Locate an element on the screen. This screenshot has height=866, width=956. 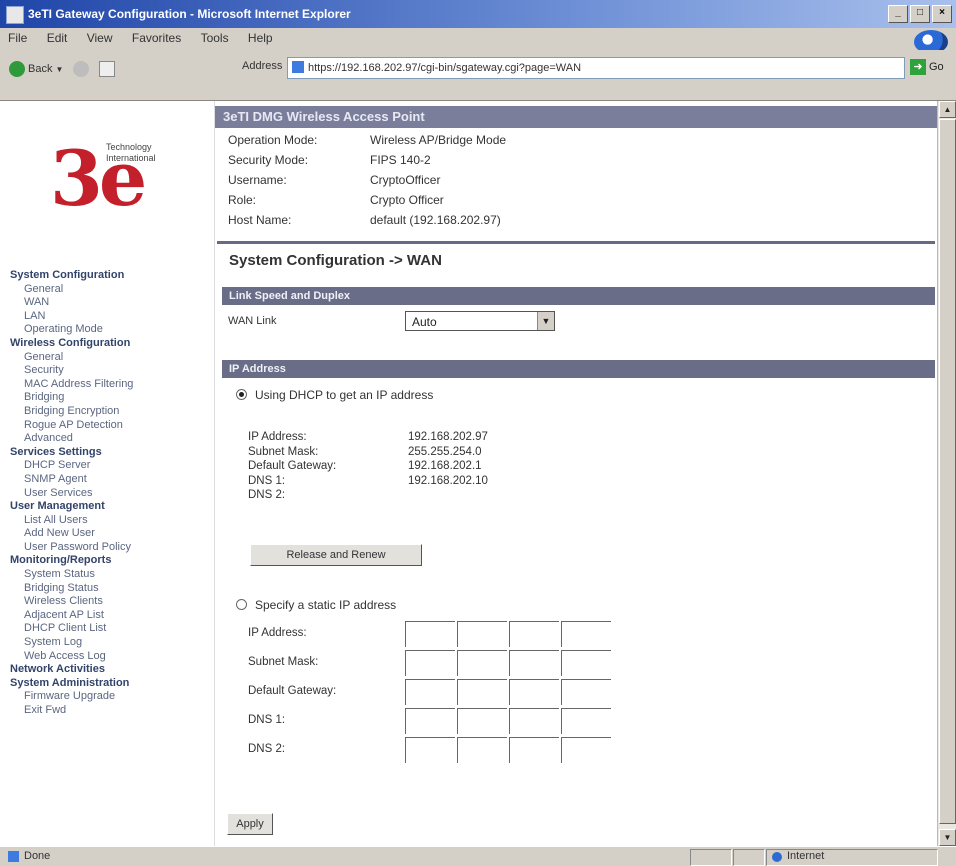
nav-link: User Password Policy is located at coordinates (110, 548).